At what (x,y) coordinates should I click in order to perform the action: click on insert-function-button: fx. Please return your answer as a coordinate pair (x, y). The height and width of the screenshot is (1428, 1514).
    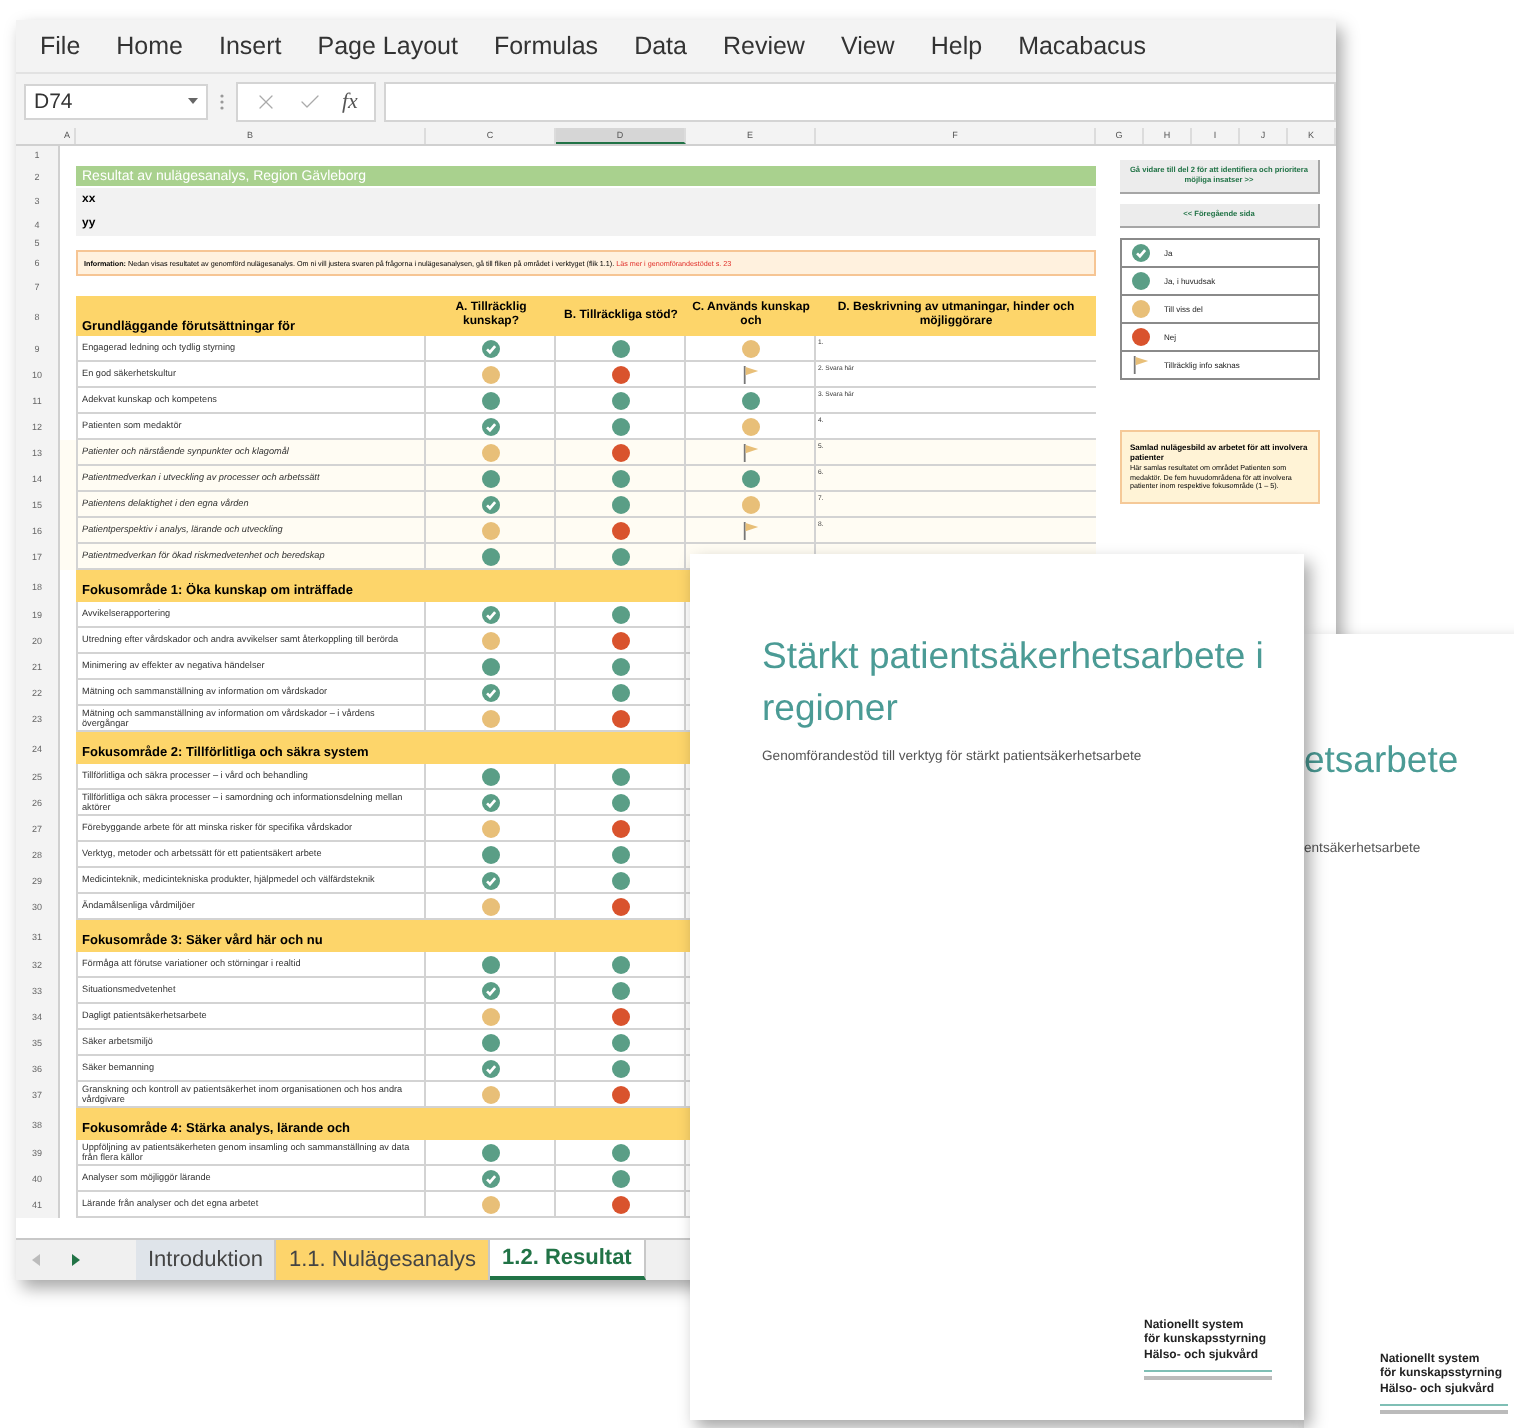
    Looking at the image, I should click on (350, 101).